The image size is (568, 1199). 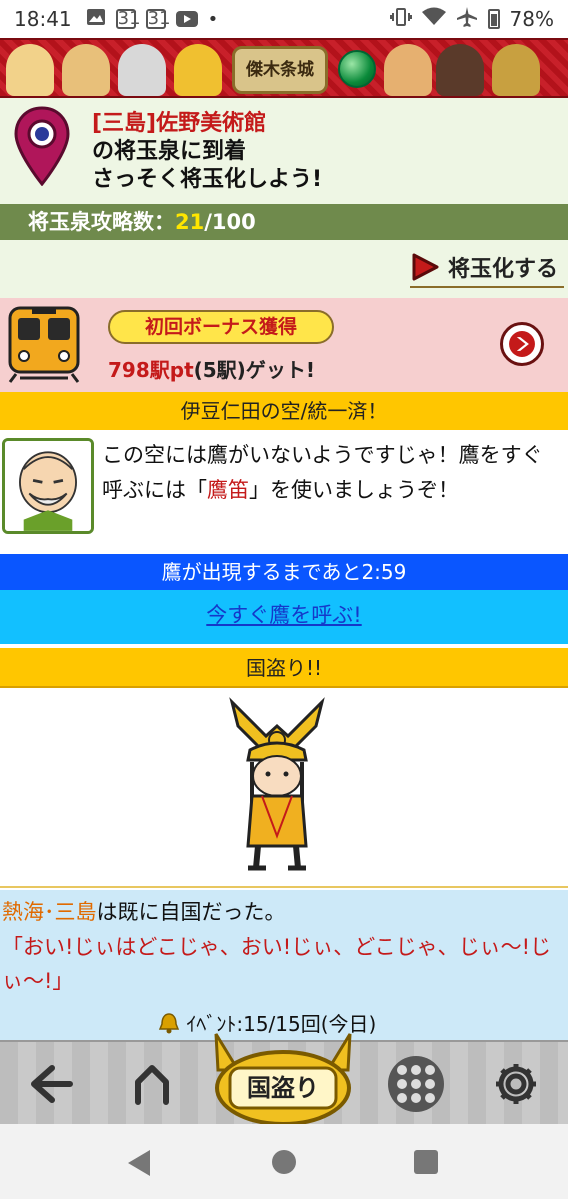 I want to click on hawk-message-section: この空には鷹がいないようですじゃ！鷹をすぐ呼ぶには「鷹笛」を使いましょうぞ！, so click(x=284, y=492).